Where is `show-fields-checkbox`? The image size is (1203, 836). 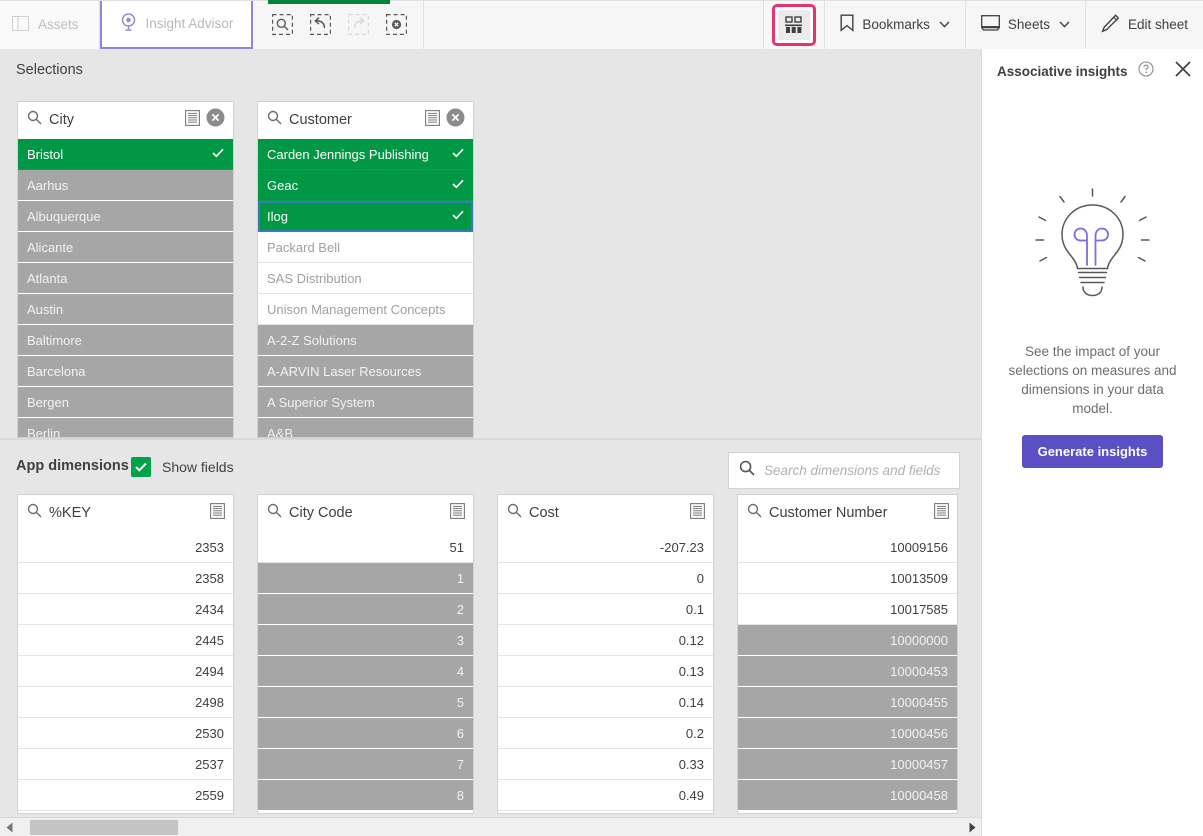 show-fields-checkbox is located at coordinates (141, 467).